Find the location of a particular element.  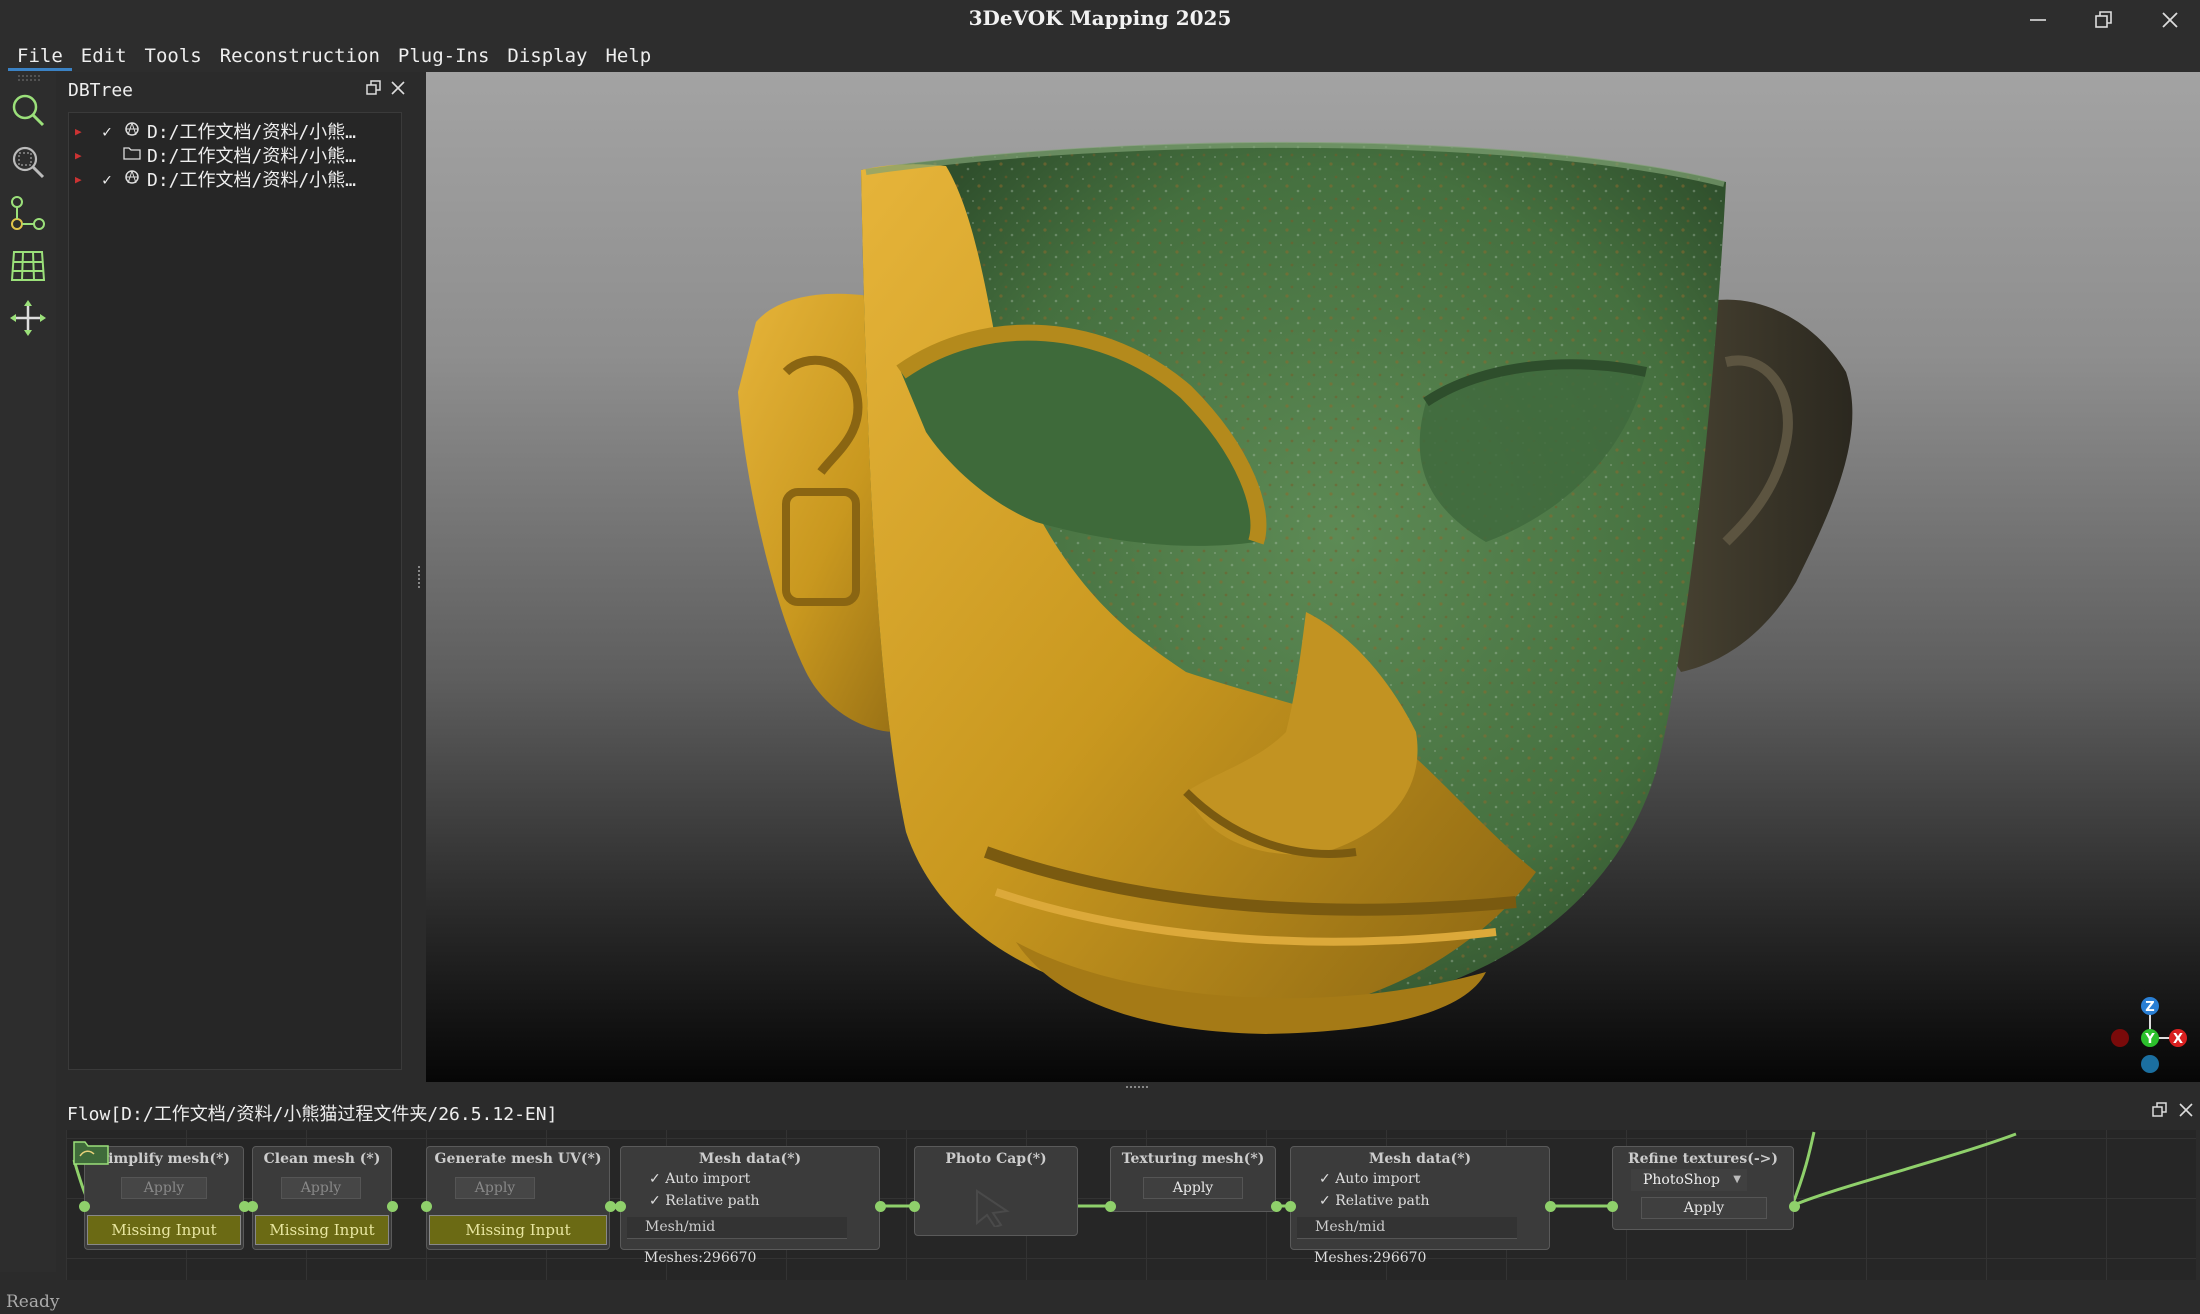

generate-mesh-uv-node: Generate mesh UV(*) Apply Missing Input is located at coordinates (518, 1198).